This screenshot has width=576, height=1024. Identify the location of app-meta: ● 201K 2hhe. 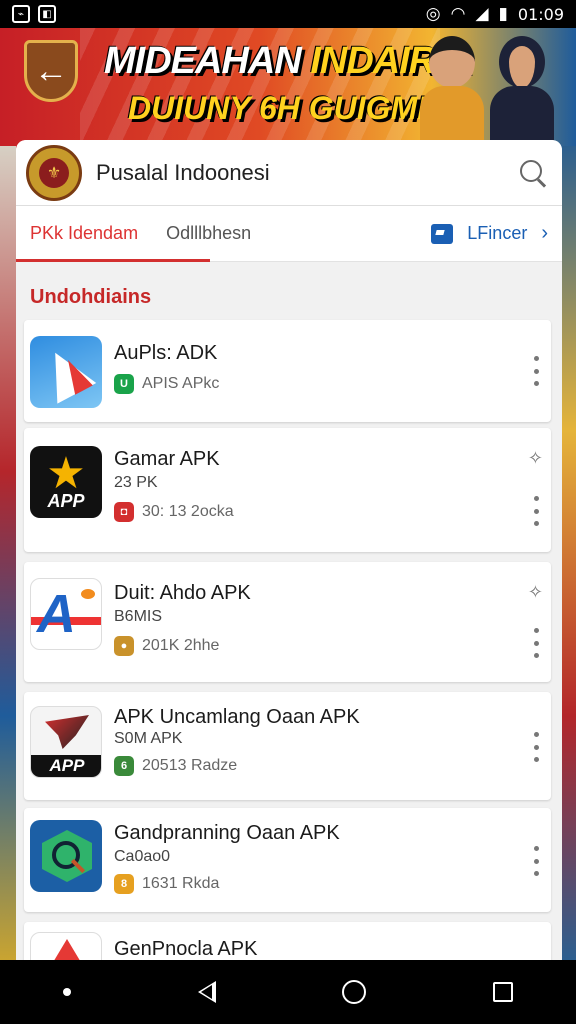
(166, 646).